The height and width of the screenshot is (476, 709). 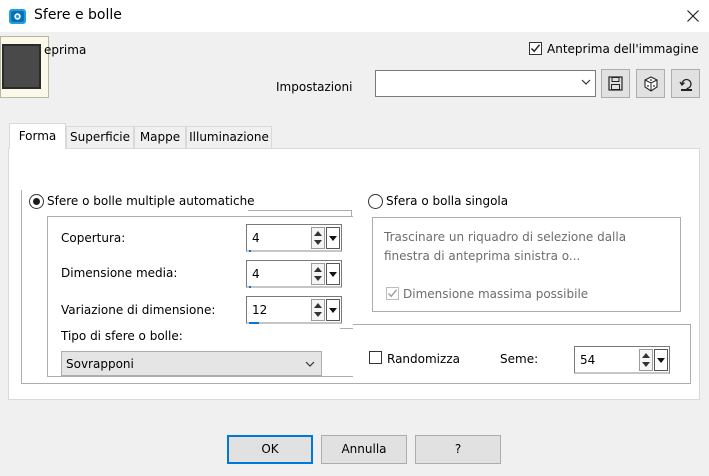 I want to click on save-icon, so click(x=615, y=83).